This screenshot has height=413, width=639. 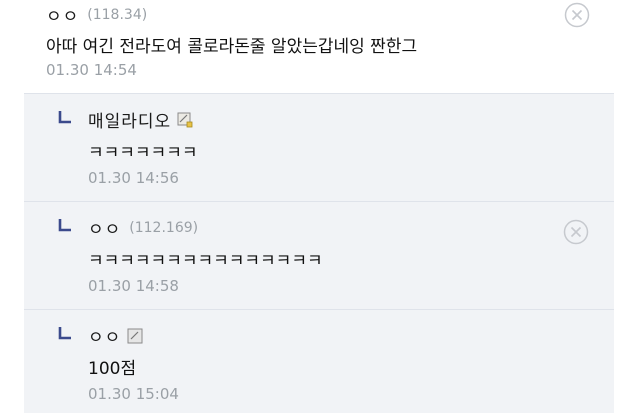 I want to click on delete-reply-icon, so click(x=576, y=232).